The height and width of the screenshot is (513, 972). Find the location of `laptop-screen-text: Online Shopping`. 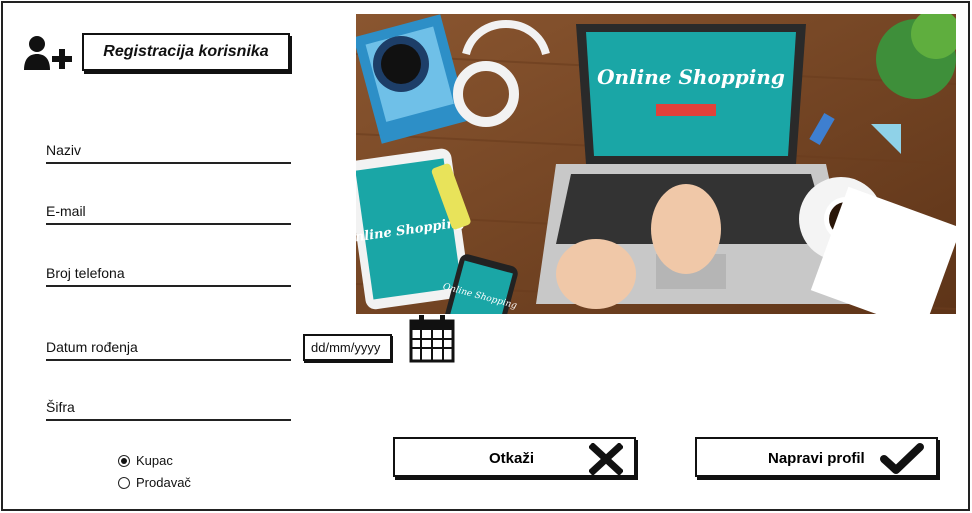

laptop-screen-text: Online Shopping is located at coordinates (691, 77).